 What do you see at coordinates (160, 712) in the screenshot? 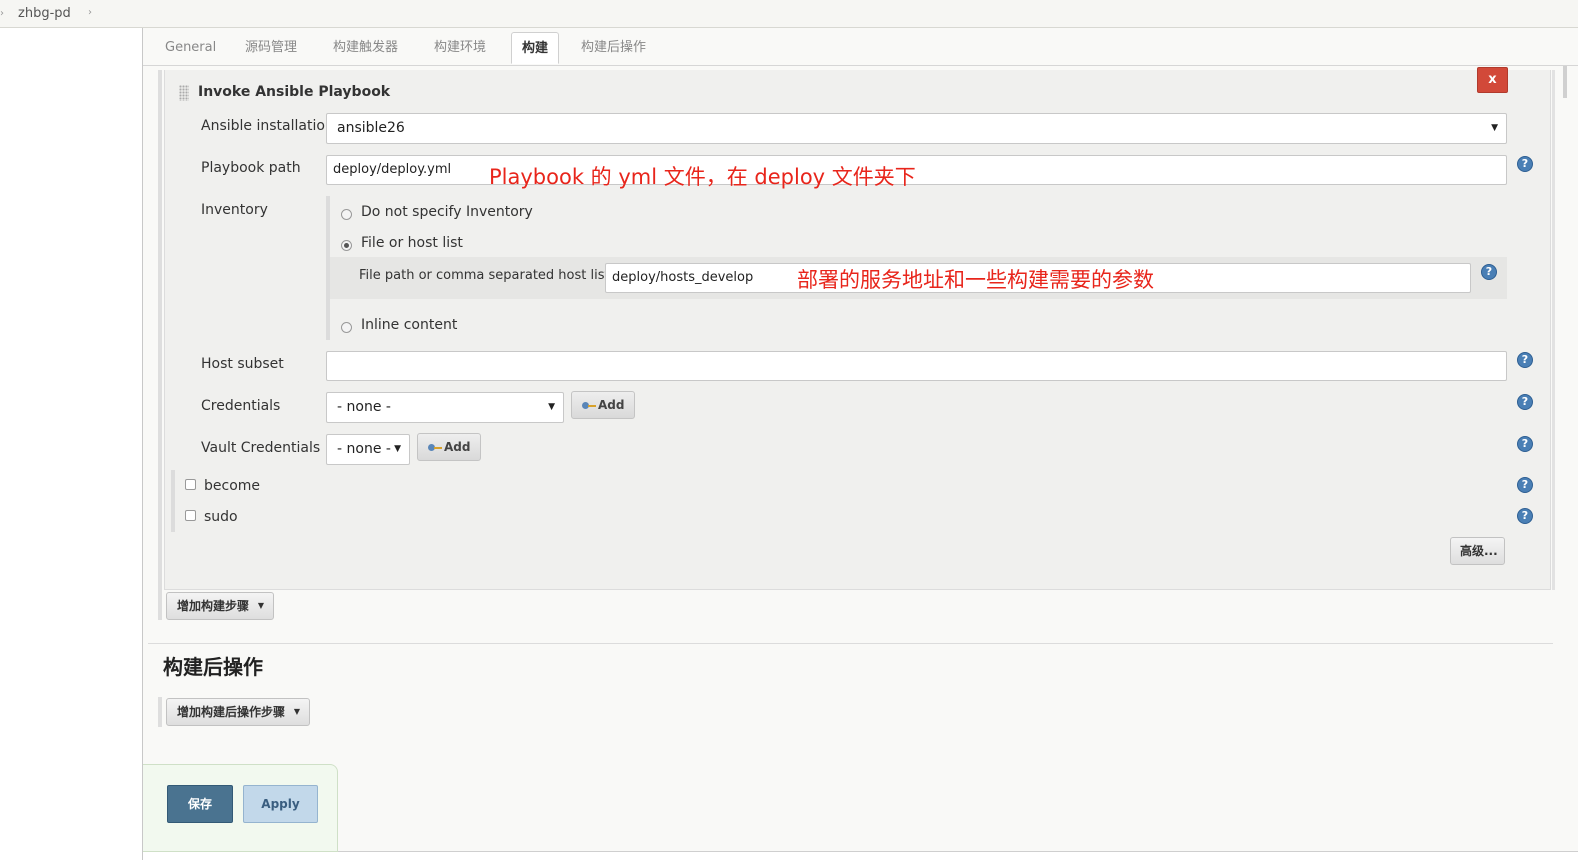
I see `post-build-rail` at bounding box center [160, 712].